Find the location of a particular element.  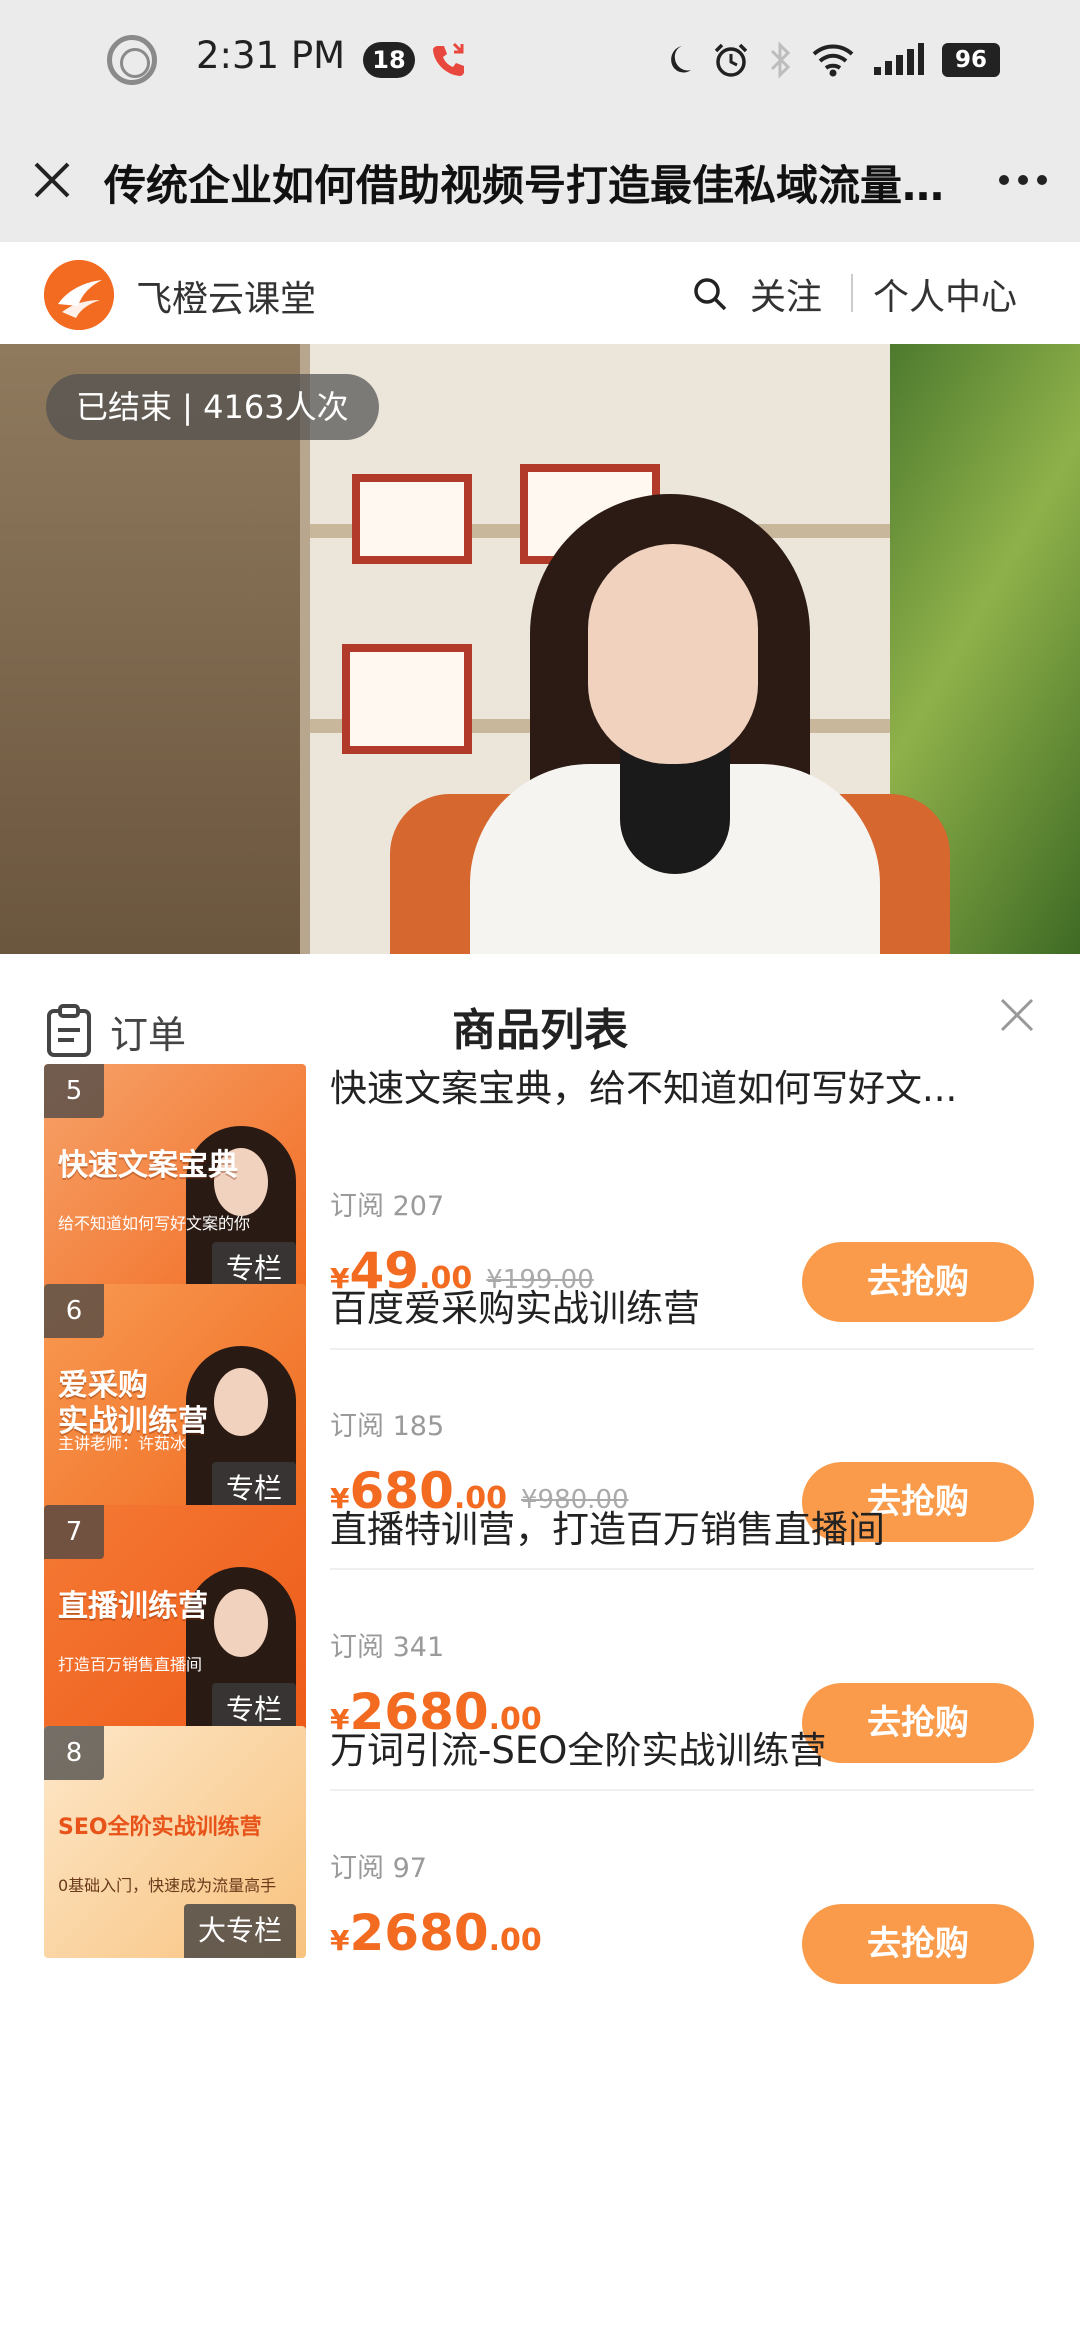

buy-button: 去抢购 is located at coordinates (918, 1944).